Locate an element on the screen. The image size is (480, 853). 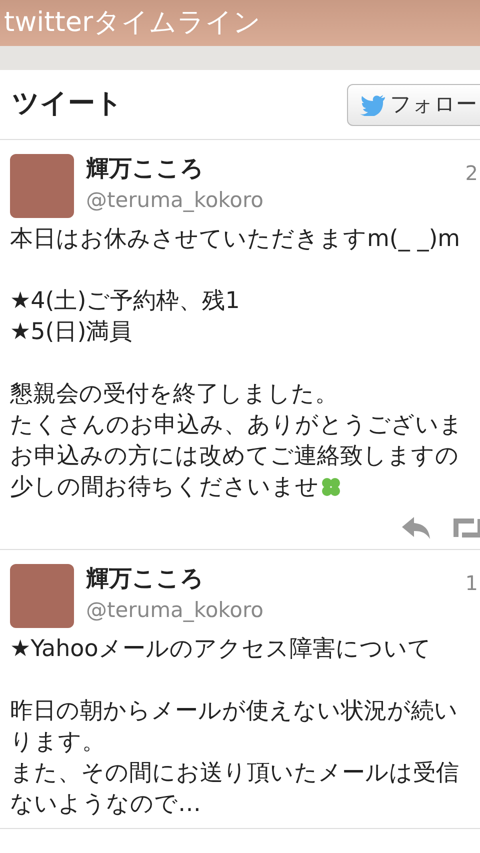
tweet-text: お申込みの方には改めてご連絡致しますの is located at coordinates (235, 456).